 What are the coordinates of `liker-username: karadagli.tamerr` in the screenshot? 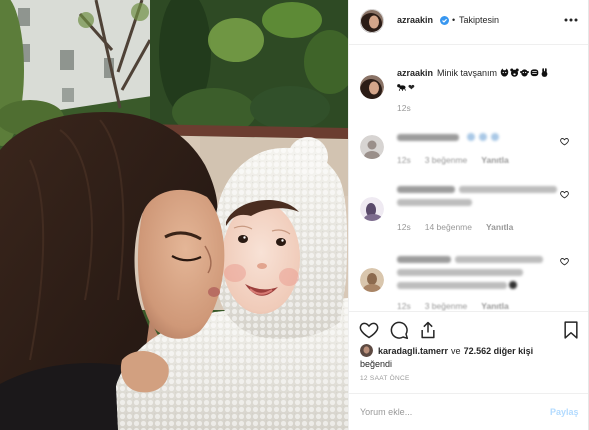 It's located at (413, 351).